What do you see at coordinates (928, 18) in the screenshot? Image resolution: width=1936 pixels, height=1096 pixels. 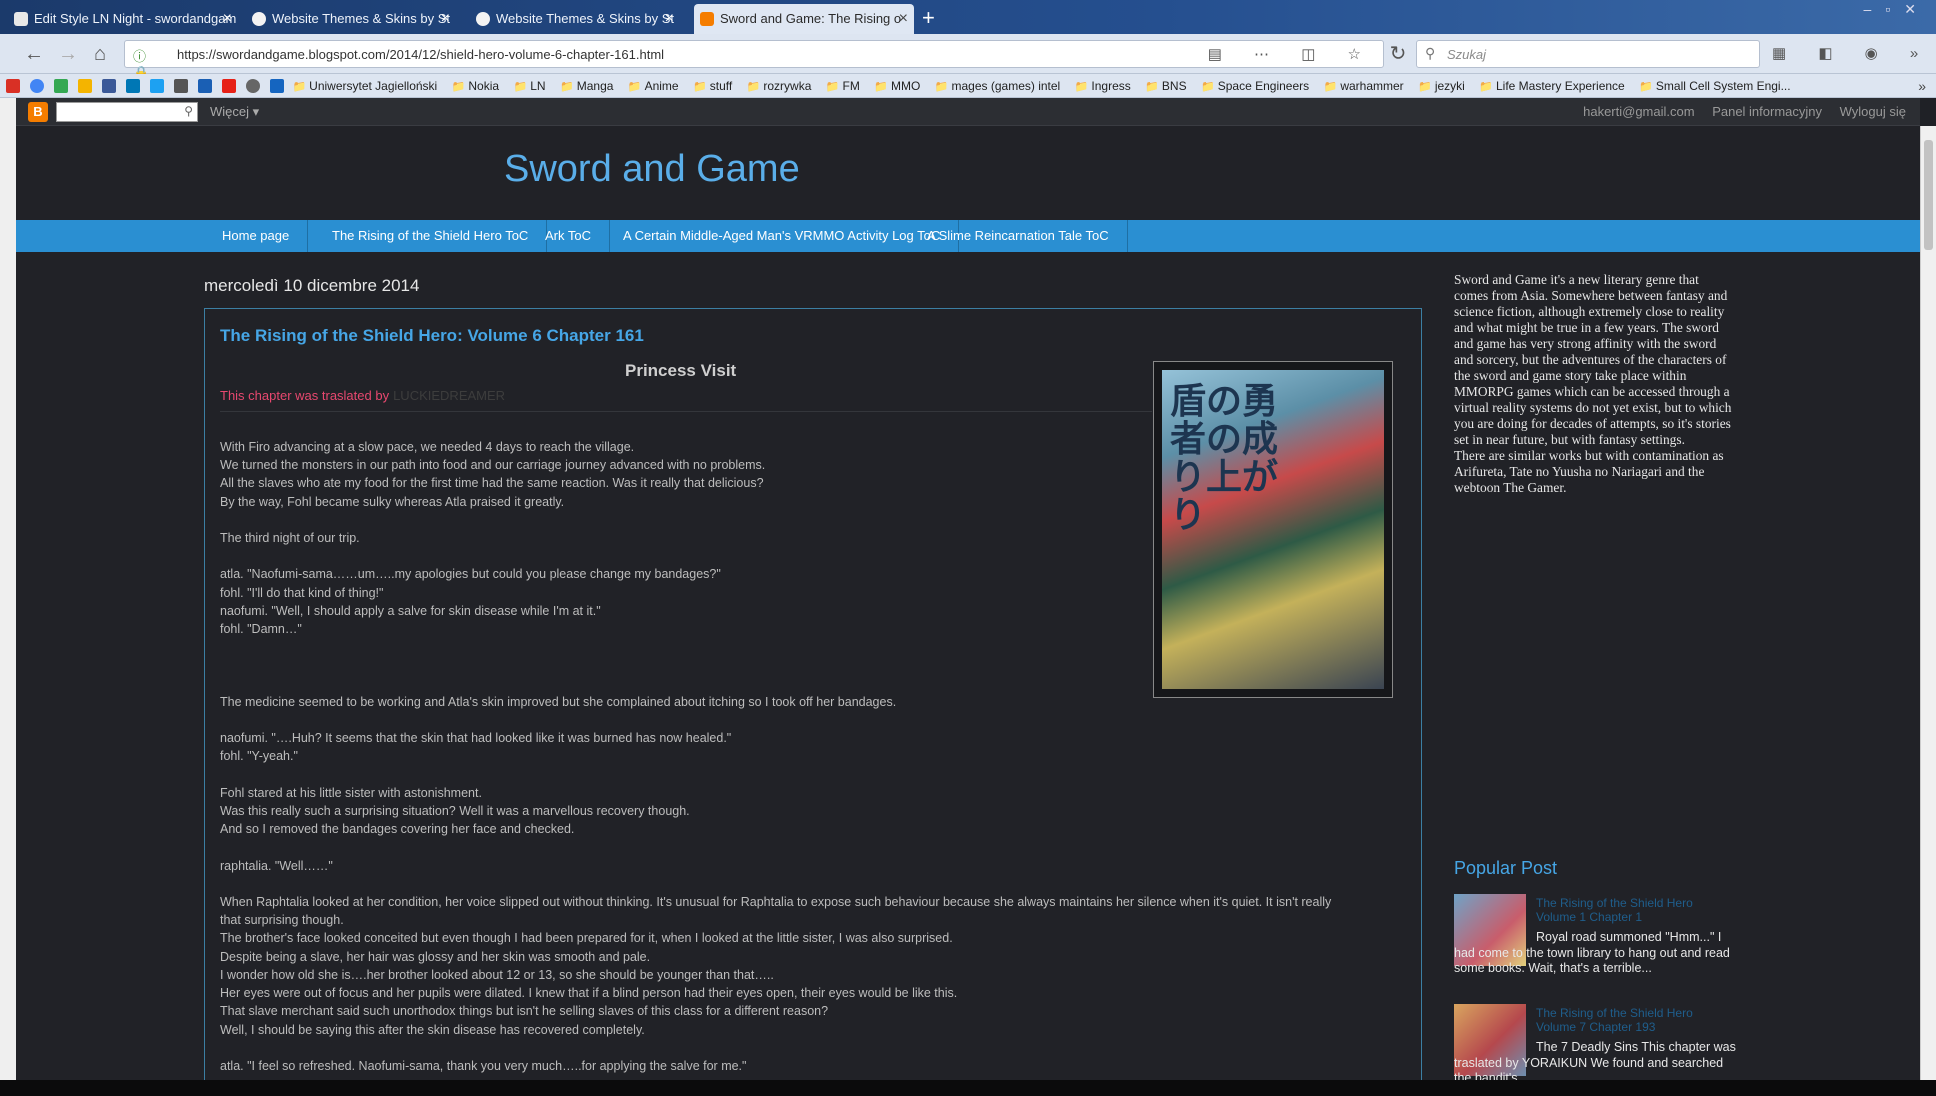 I see `new-tab-button: +` at bounding box center [928, 18].